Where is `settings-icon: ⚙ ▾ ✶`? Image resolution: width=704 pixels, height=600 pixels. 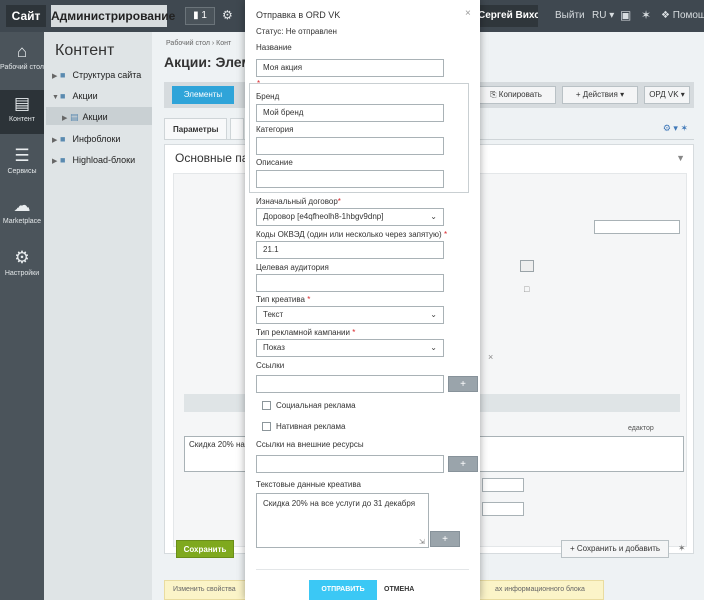 settings-icon: ⚙ ▾ ✶ is located at coordinates (675, 128).